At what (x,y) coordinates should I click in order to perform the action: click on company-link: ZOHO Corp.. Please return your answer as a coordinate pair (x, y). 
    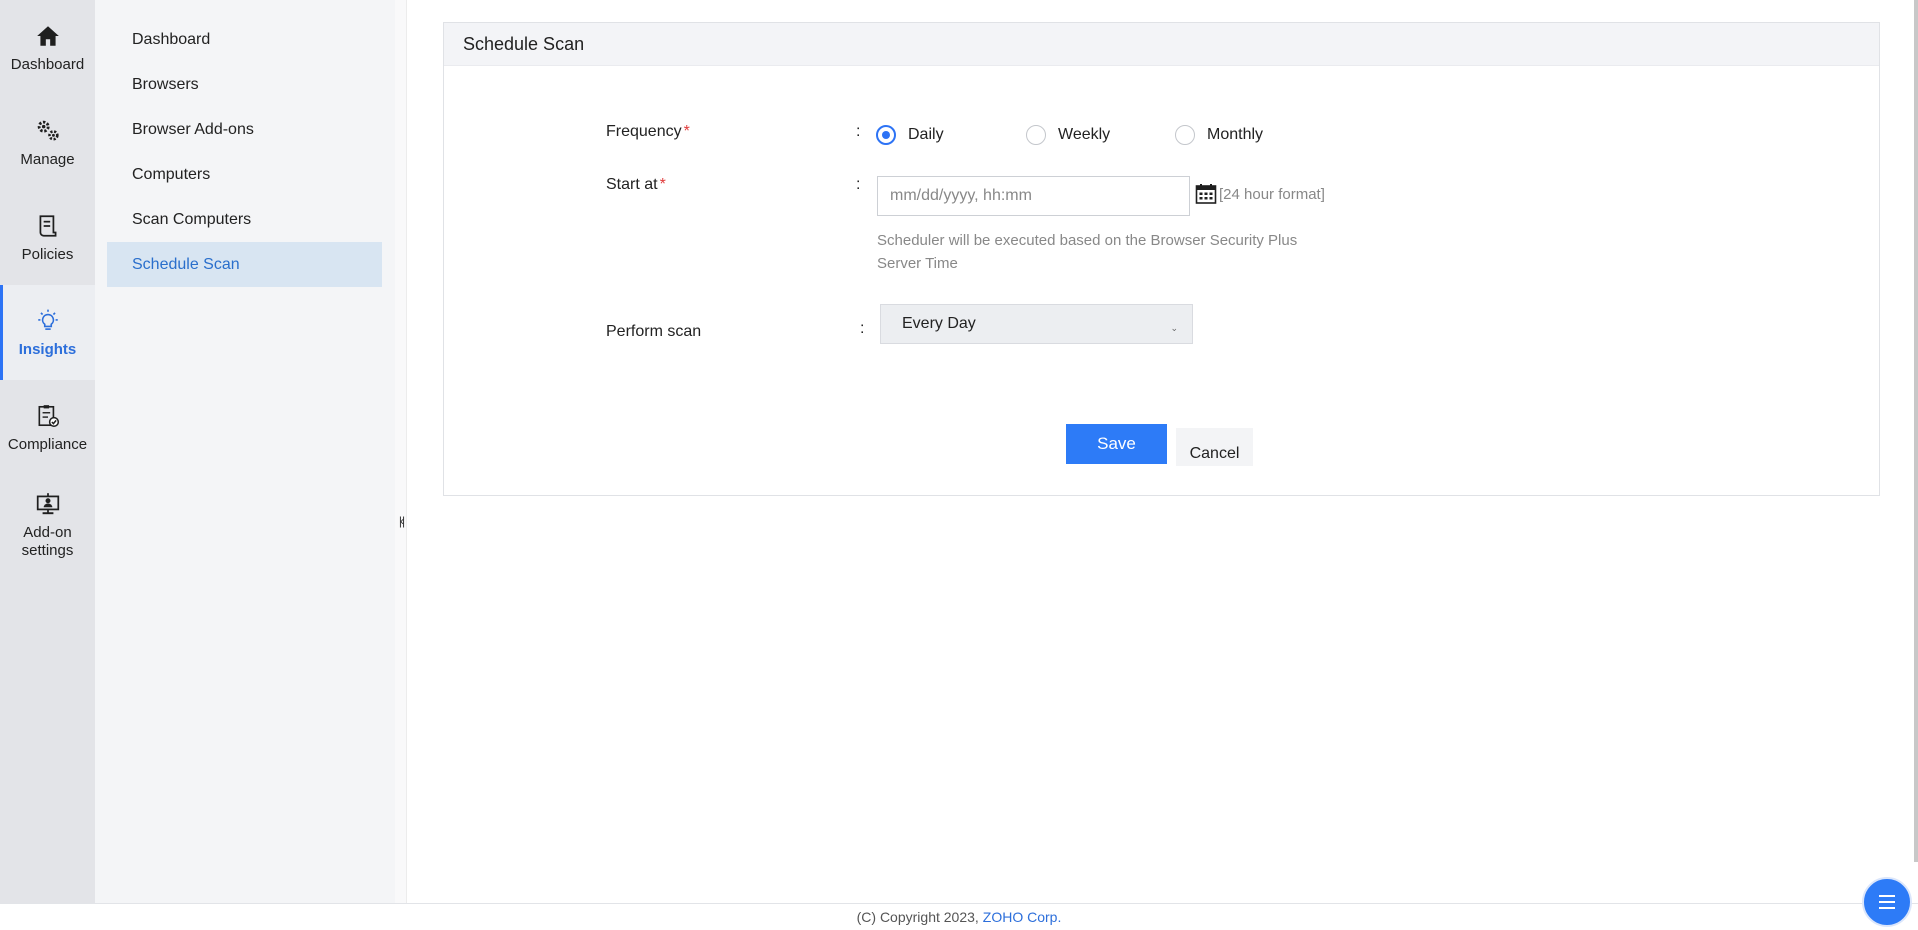
    Looking at the image, I should click on (1022, 917).